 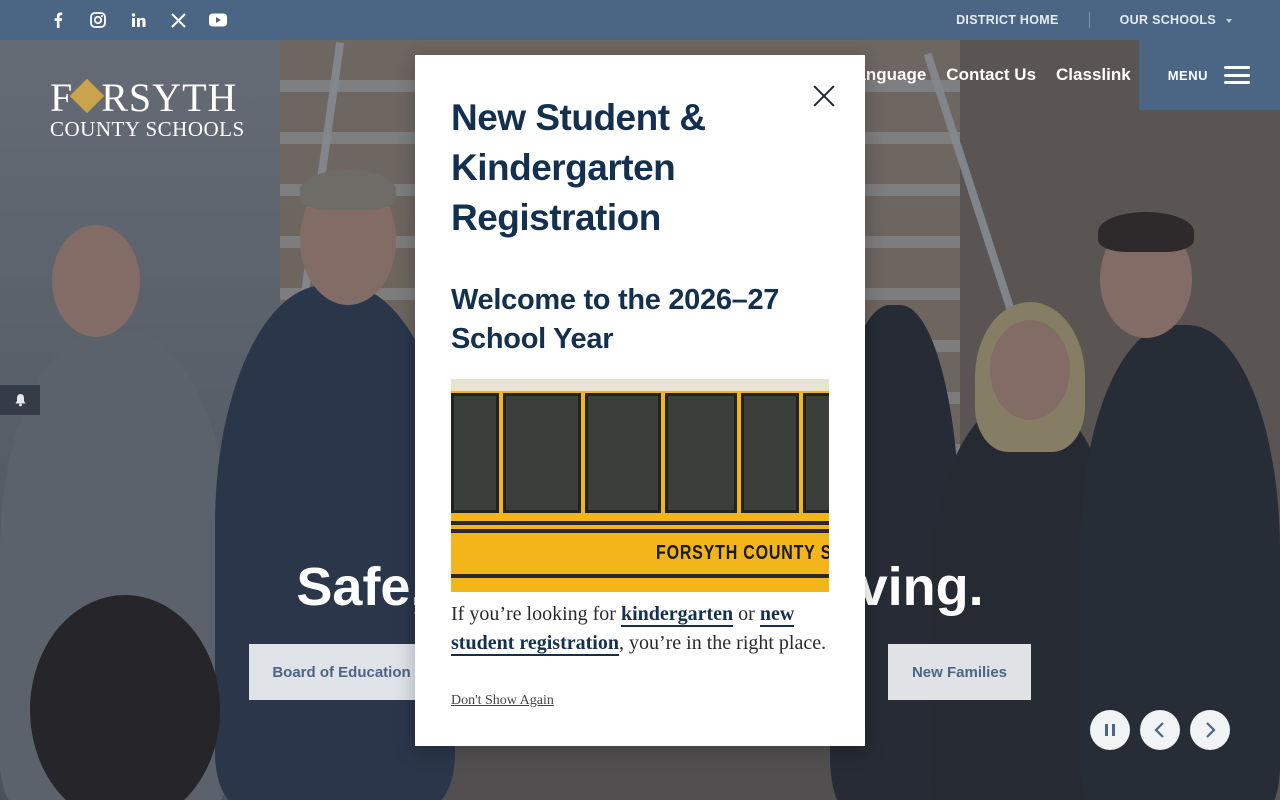 I want to click on notification-bell-icon, so click(x=20, y=400).